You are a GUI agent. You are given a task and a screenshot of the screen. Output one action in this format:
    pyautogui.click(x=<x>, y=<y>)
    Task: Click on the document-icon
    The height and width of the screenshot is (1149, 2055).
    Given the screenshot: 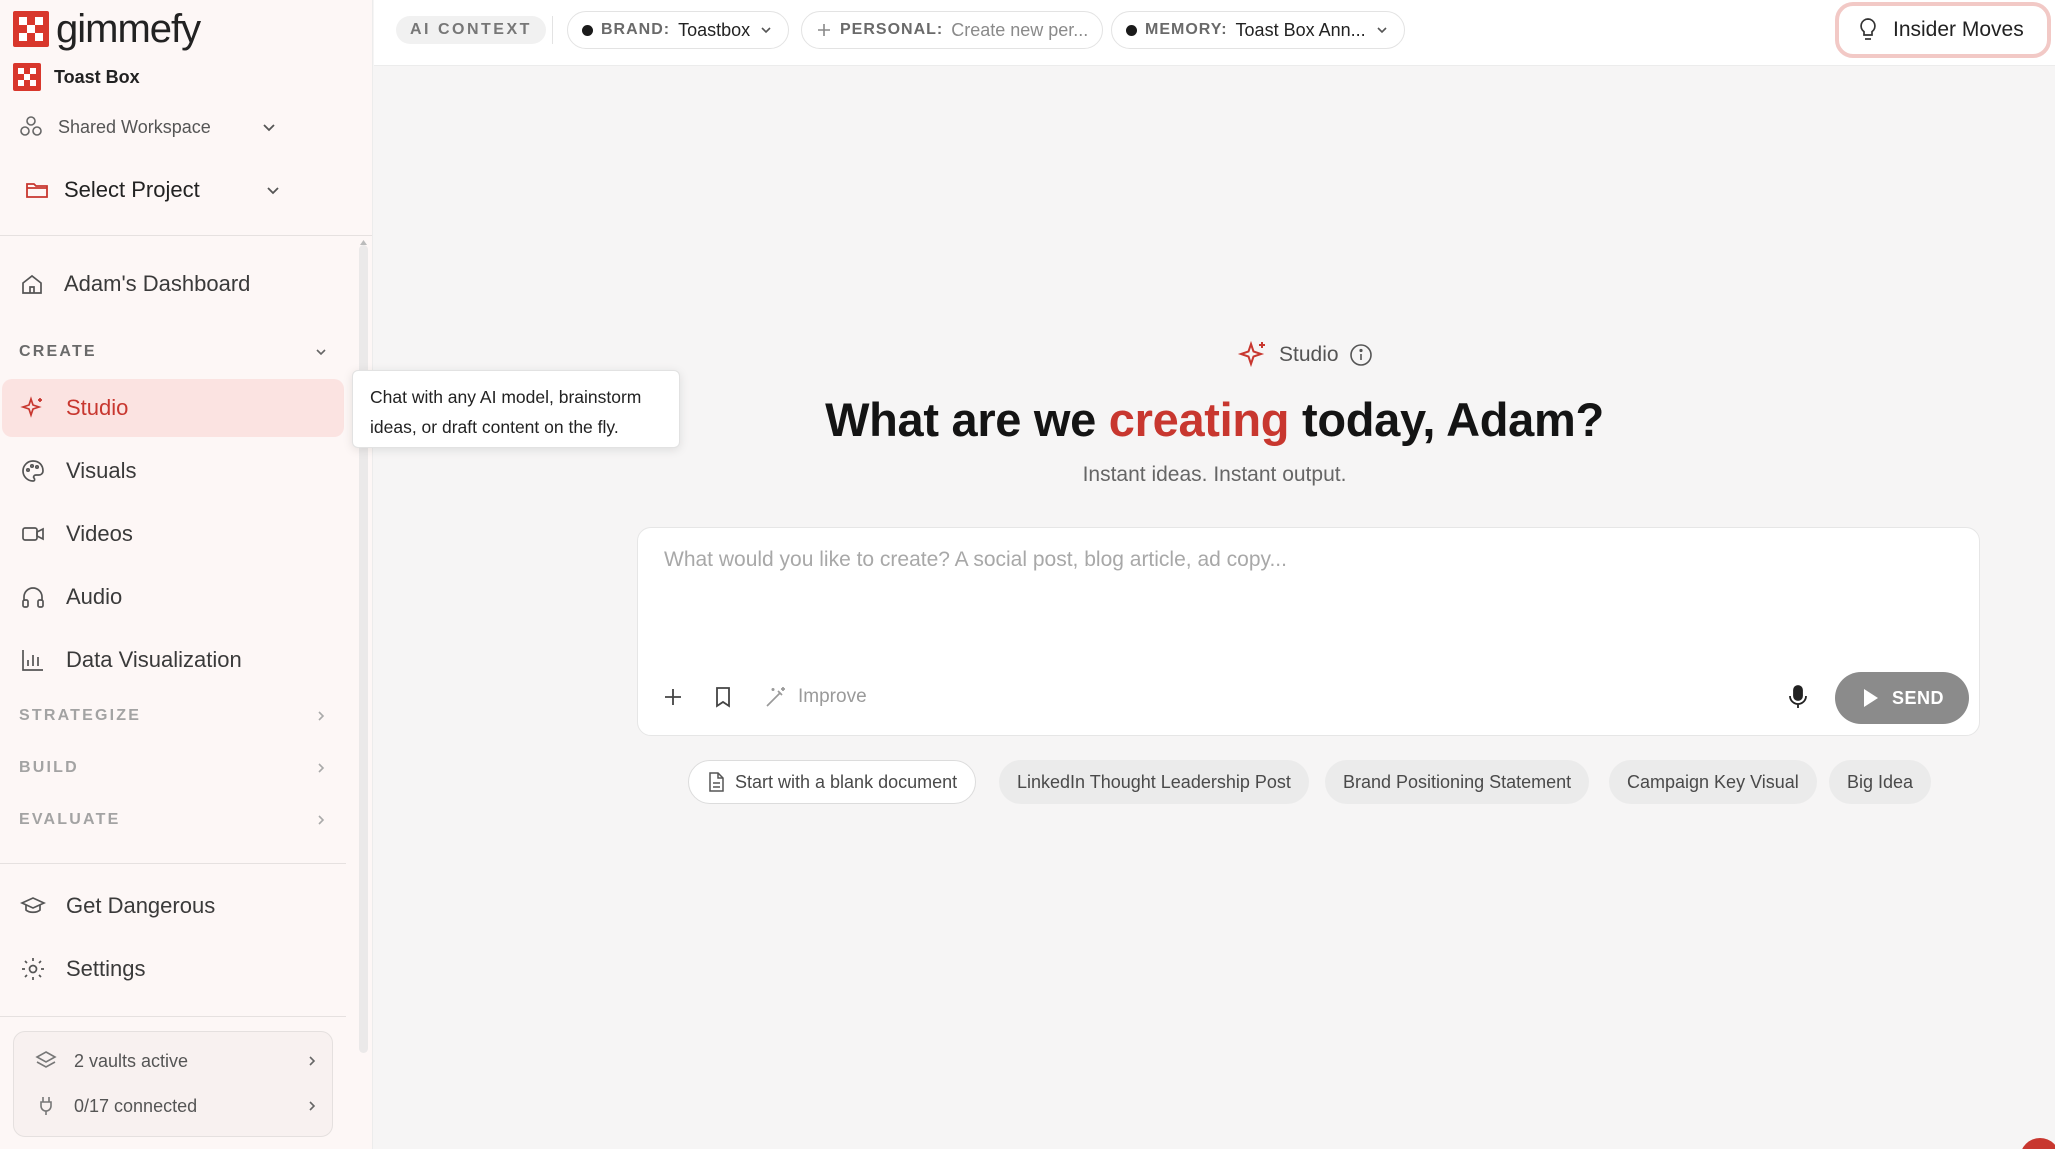 What is the action you would take?
    pyautogui.click(x=716, y=782)
    